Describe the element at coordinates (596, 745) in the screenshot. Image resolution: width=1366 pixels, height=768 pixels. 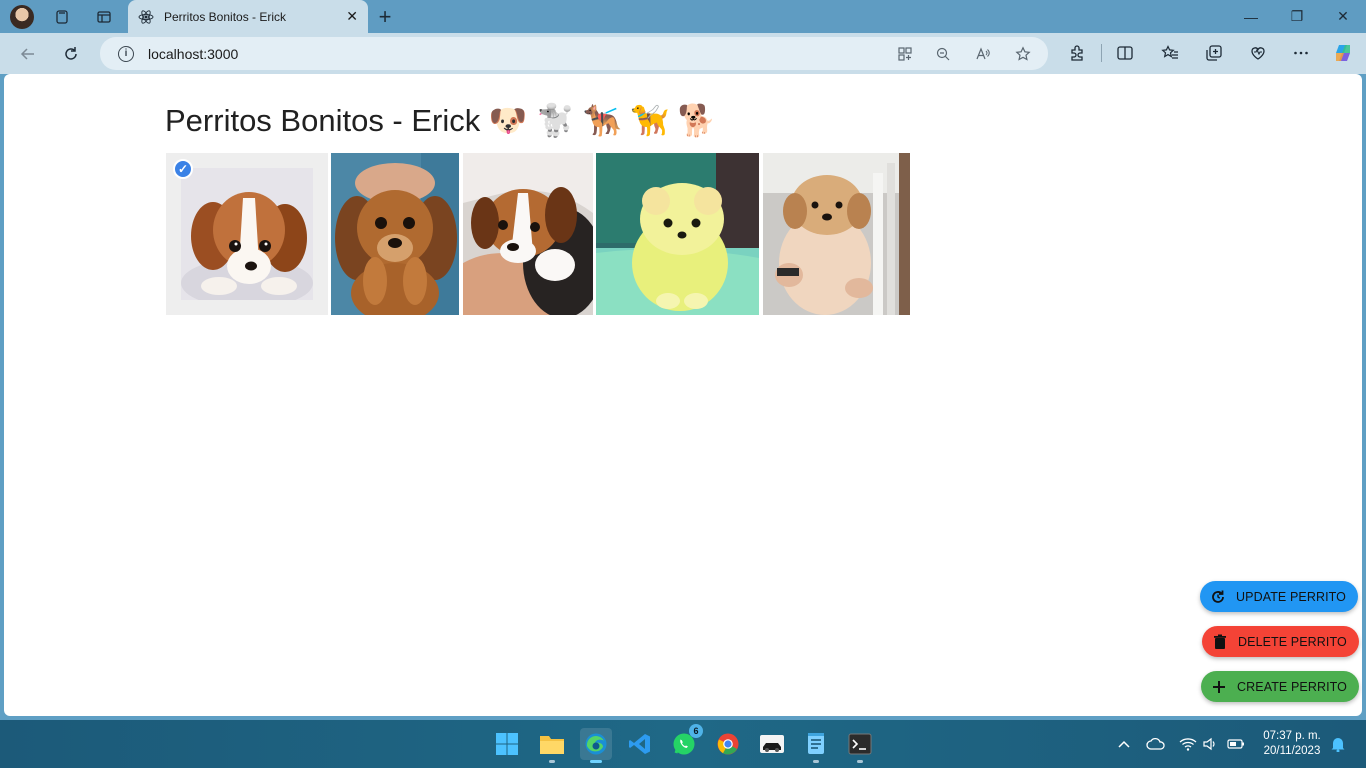
I see `edge-taskbar-icon` at that location.